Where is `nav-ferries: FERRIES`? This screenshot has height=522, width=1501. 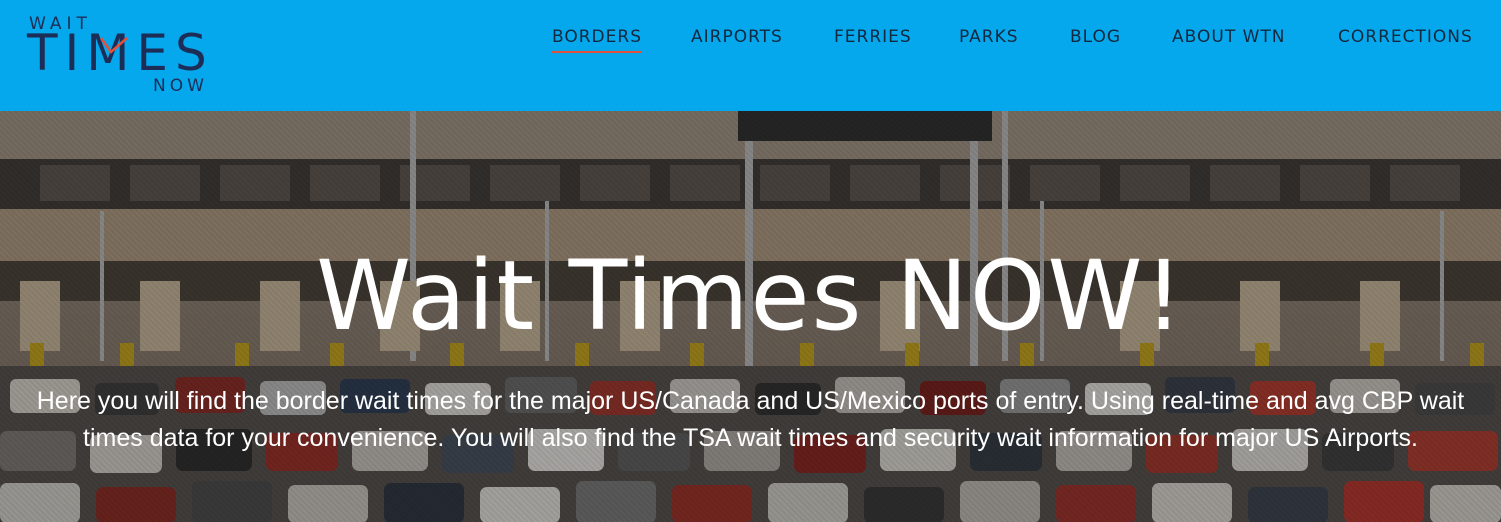 nav-ferries: FERRIES is located at coordinates (873, 37).